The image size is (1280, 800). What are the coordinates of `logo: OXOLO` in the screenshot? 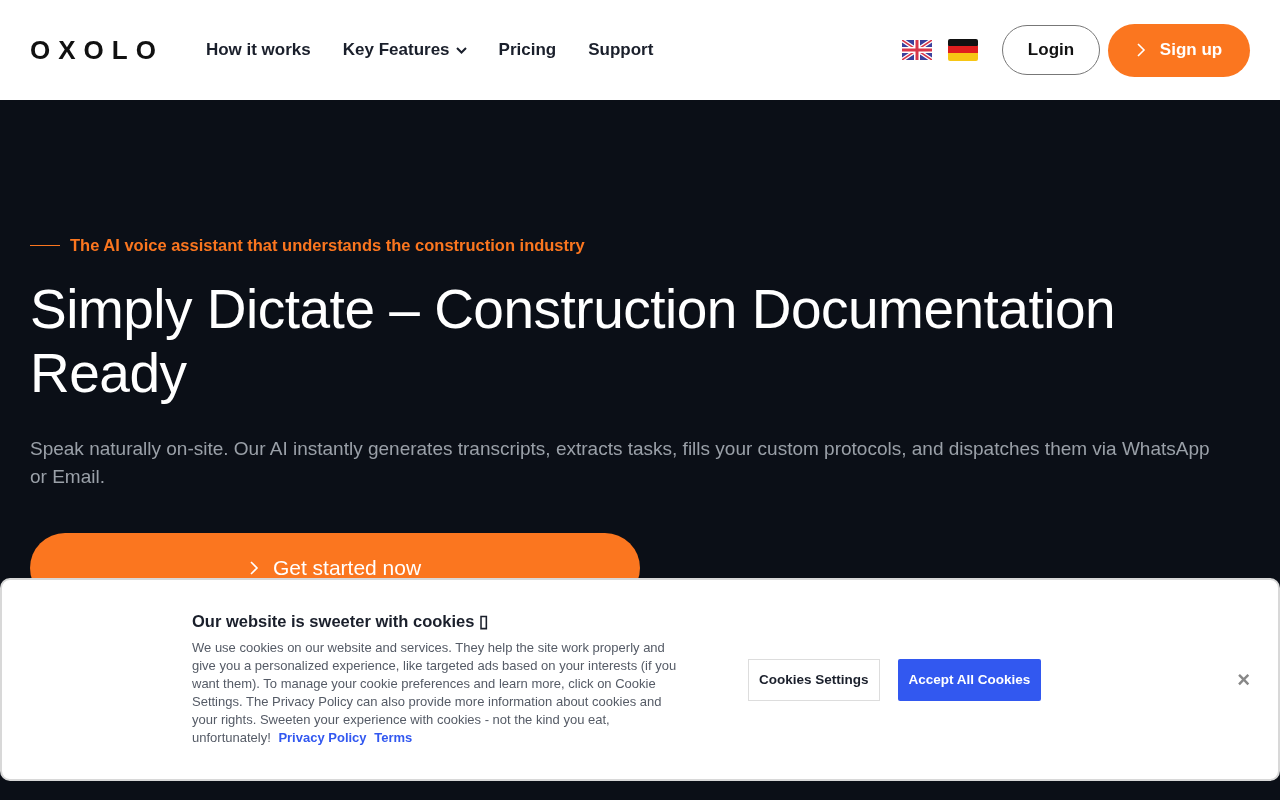 It's located at (97, 50).